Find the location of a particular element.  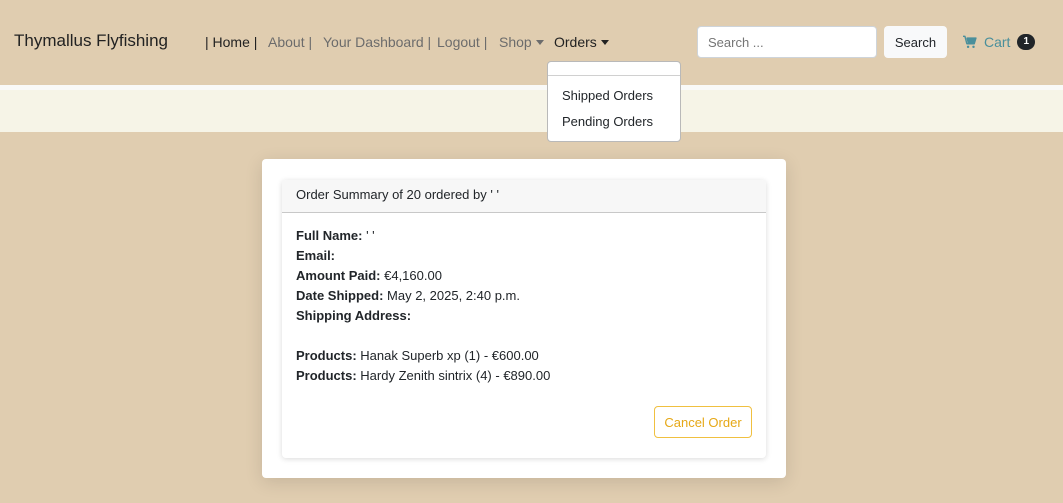

date-shipped-value: May 2, 2025, 2:40 p.m. is located at coordinates (451, 295).